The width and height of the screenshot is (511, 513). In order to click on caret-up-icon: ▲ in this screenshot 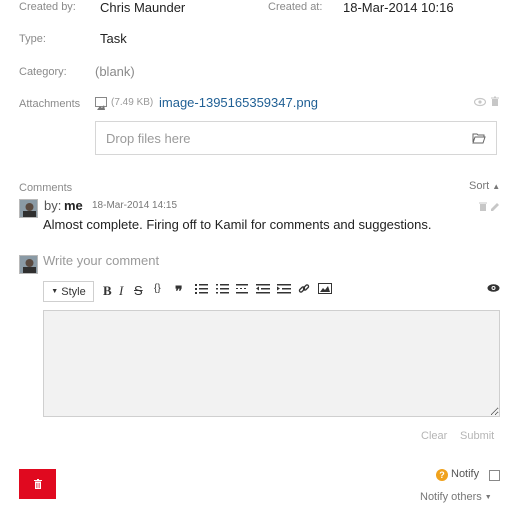, I will do `click(496, 186)`.